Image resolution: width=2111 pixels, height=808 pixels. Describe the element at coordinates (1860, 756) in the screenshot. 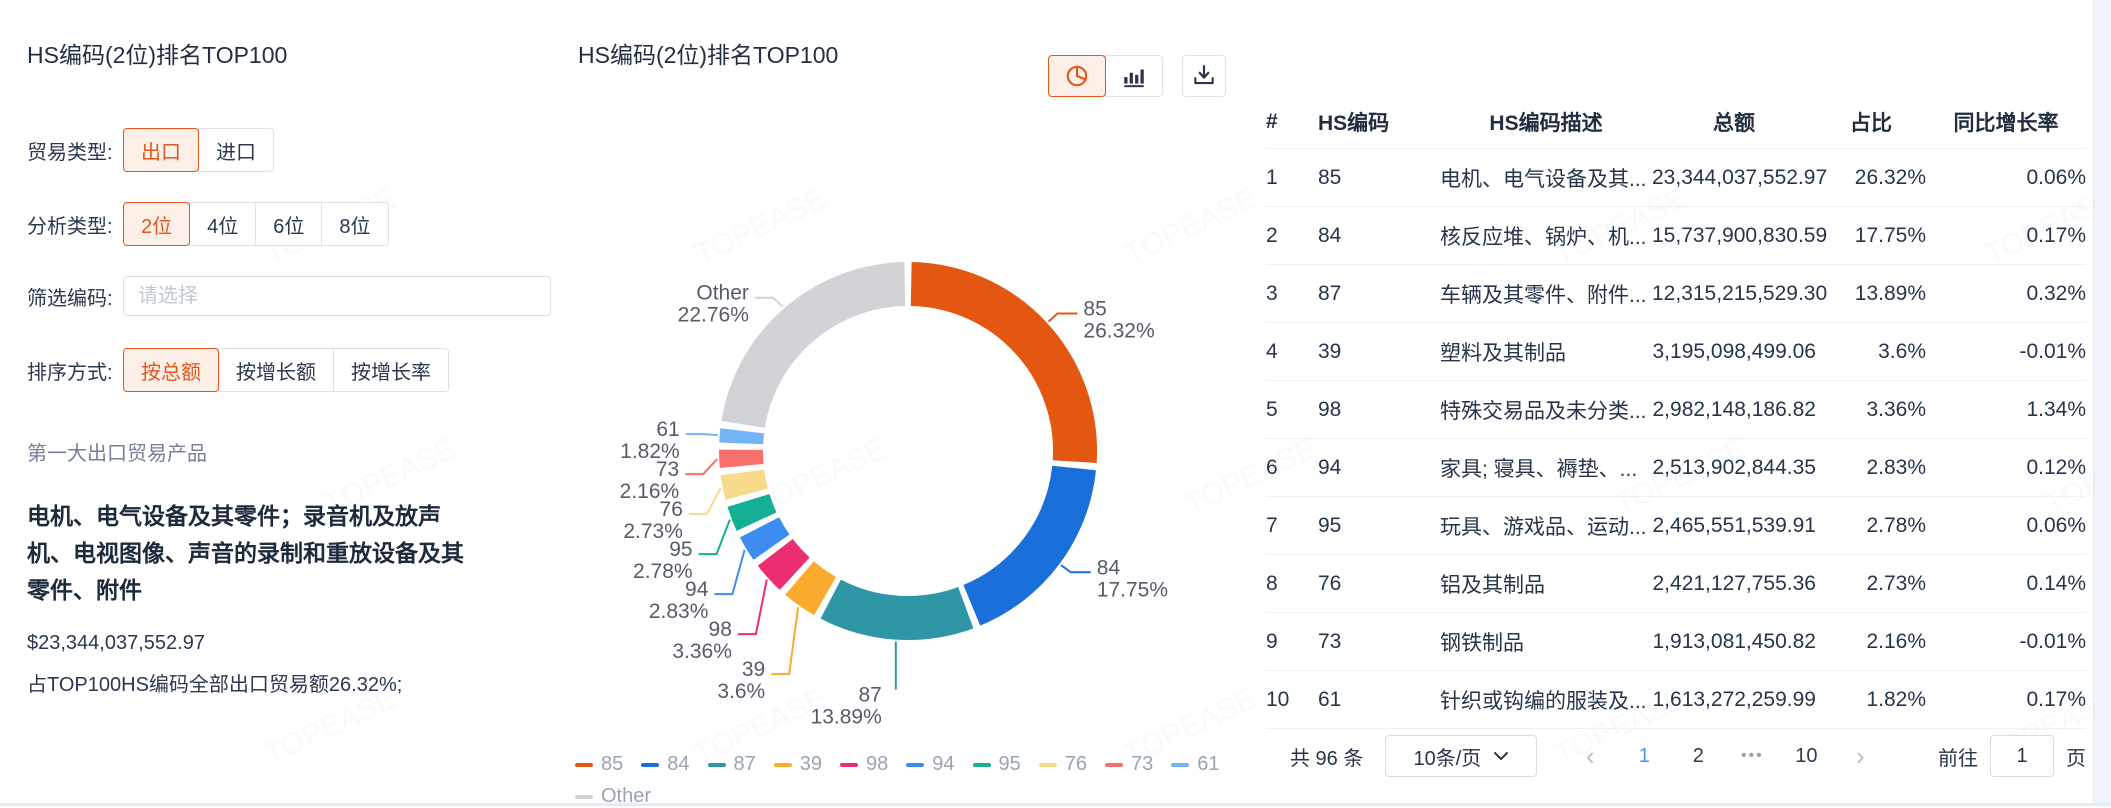

I see `next-page-button: ›` at that location.